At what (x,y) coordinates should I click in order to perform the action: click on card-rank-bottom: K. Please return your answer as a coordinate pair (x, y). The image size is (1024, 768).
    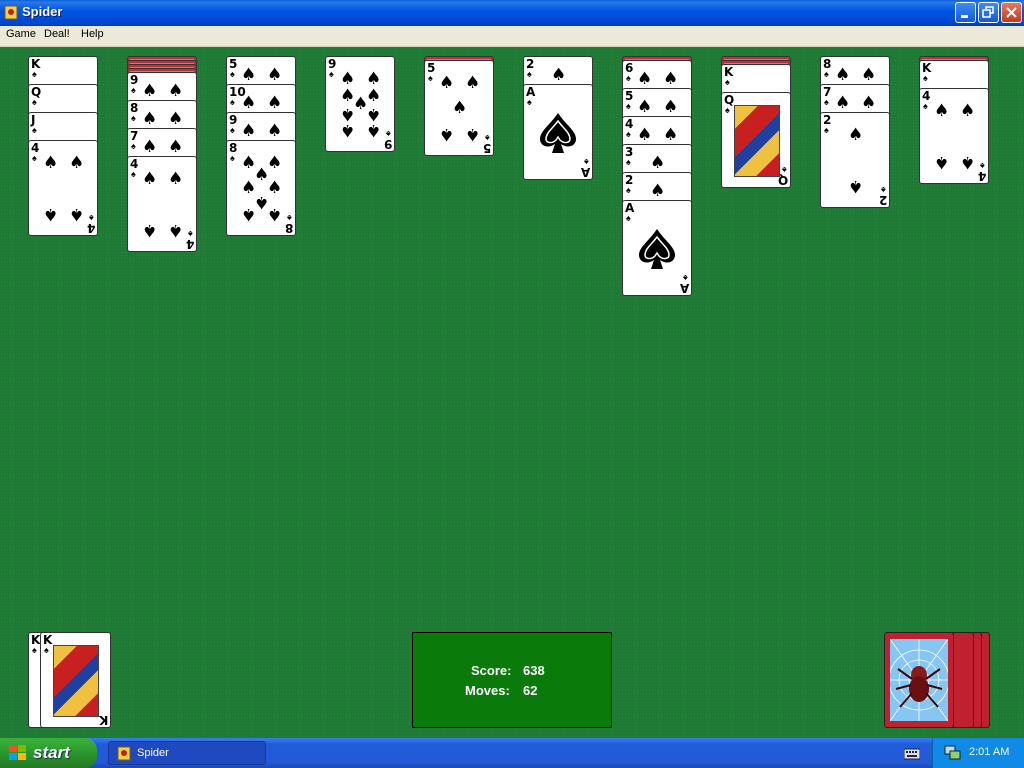
    Looking at the image, I should click on (103, 720).